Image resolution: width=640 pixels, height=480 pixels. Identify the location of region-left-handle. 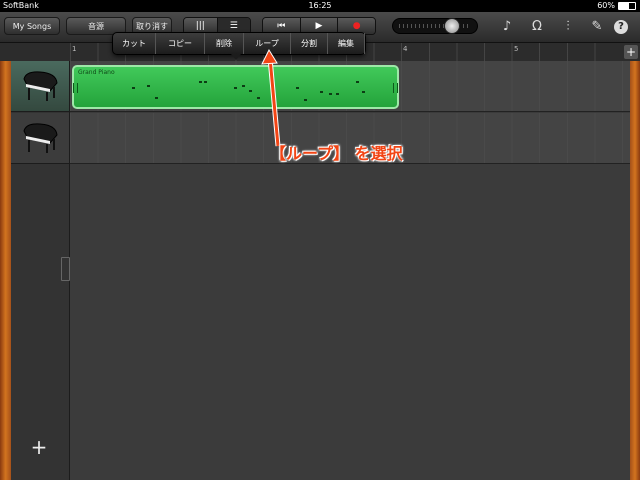
(75, 88).